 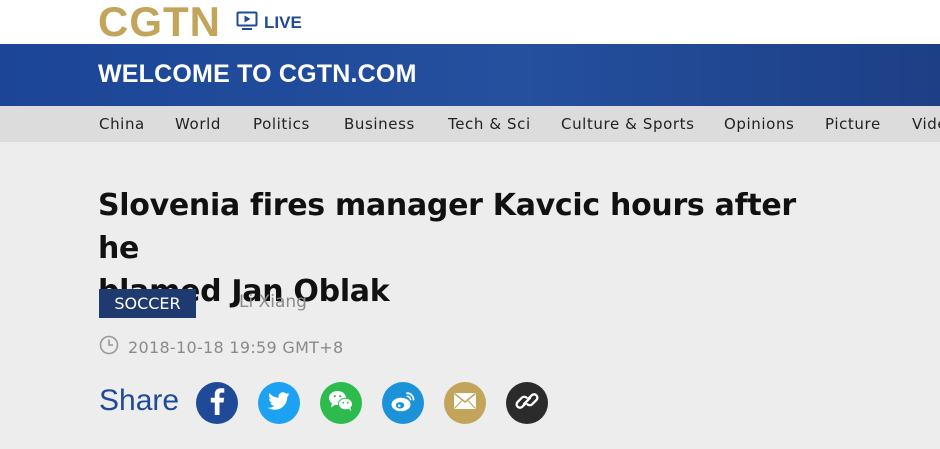 I want to click on nav-item-culture-sports: Culture & Sports, so click(x=628, y=124).